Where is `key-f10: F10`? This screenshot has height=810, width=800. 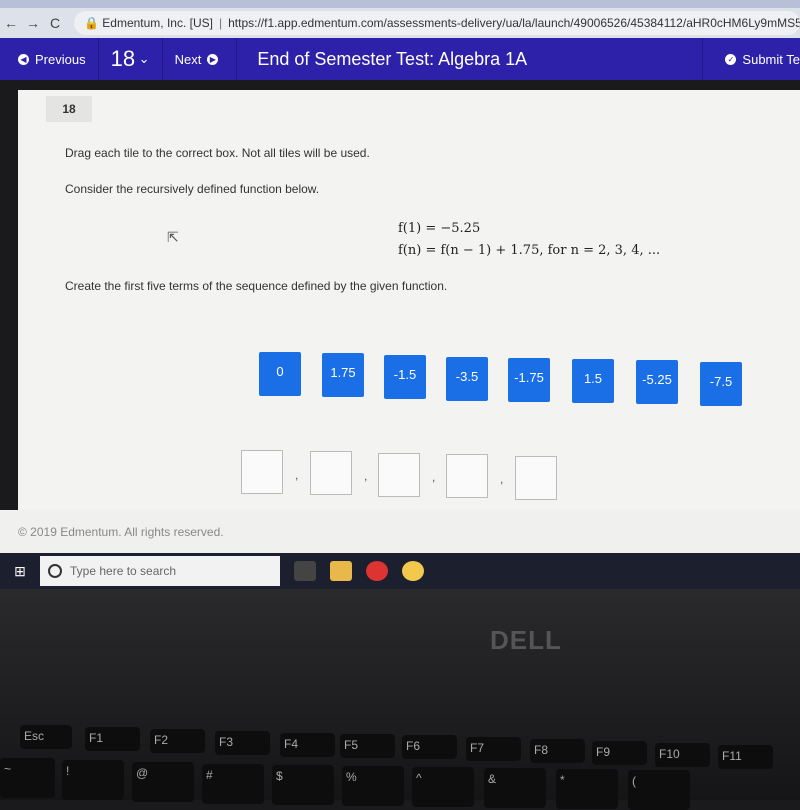
key-f10: F10 is located at coordinates (682, 755).